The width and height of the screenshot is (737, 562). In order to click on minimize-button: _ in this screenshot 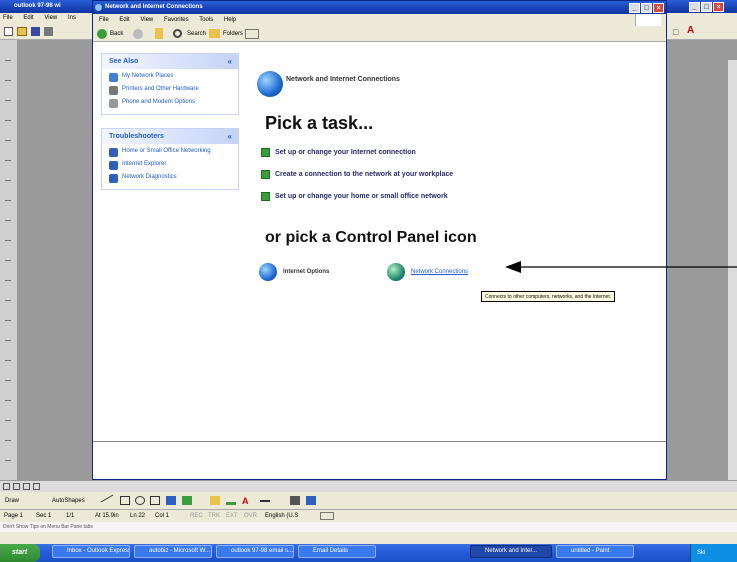, I will do `click(634, 8)`.